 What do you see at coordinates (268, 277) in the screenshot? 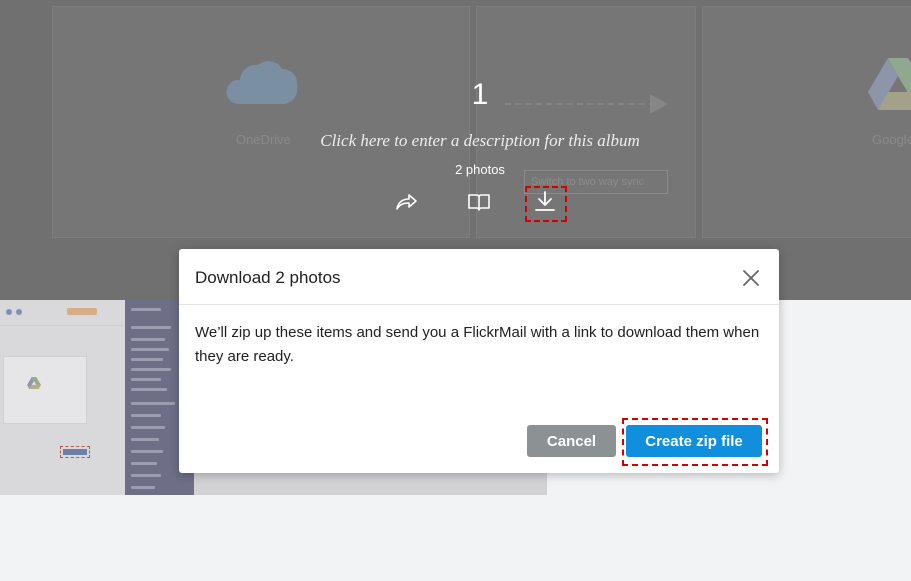
I see `dialog-title: Download 2 photos` at bounding box center [268, 277].